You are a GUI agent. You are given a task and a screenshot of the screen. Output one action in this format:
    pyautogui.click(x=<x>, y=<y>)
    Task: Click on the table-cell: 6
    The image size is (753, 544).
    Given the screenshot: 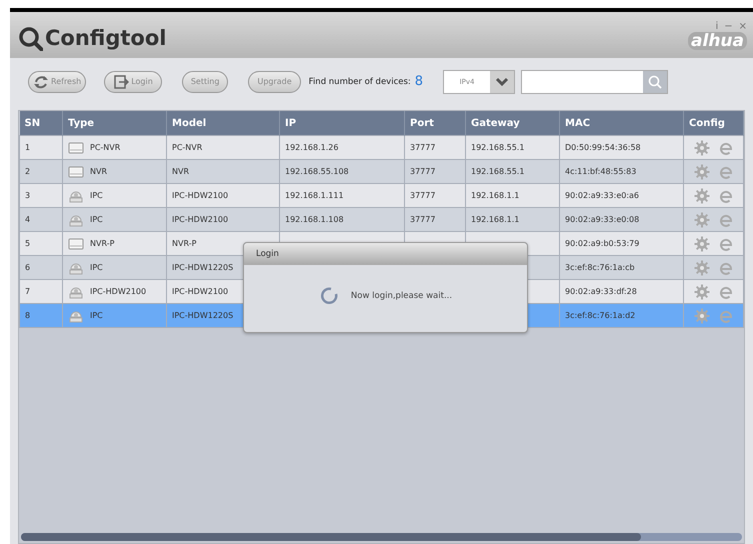 What is the action you would take?
    pyautogui.click(x=27, y=267)
    